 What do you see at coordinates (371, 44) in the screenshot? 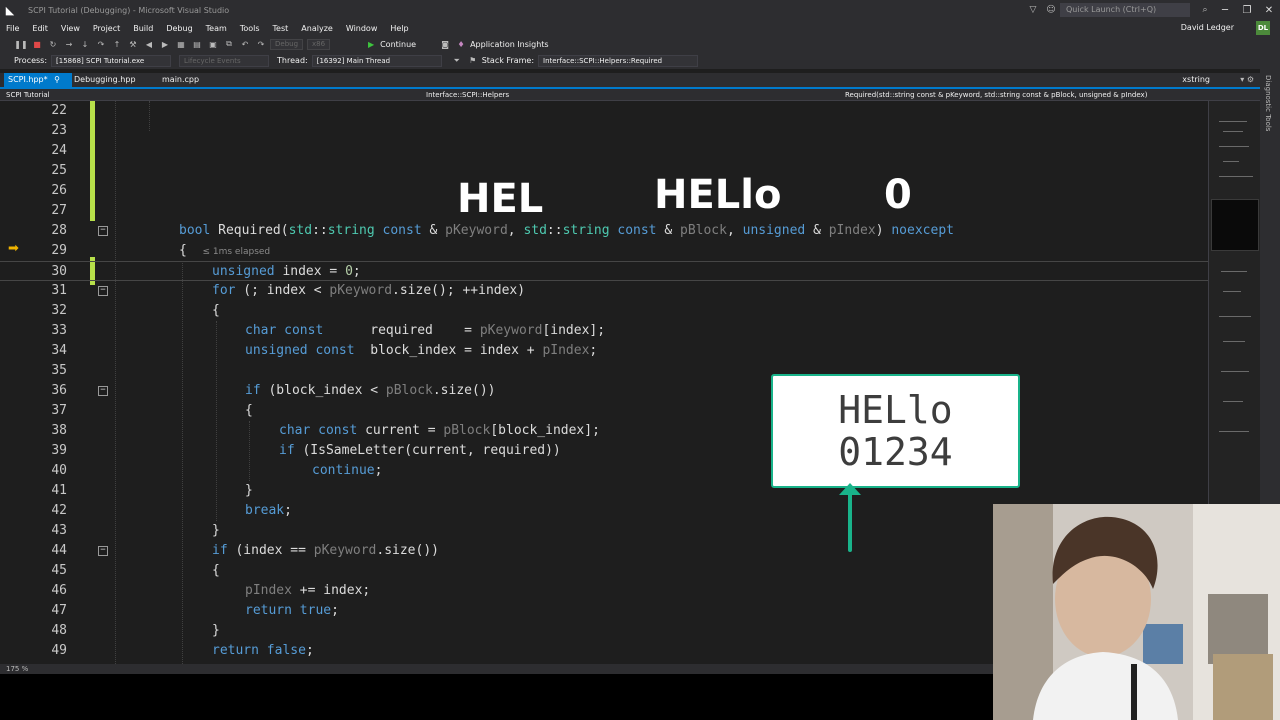
I see `continue-icon: ▶` at bounding box center [371, 44].